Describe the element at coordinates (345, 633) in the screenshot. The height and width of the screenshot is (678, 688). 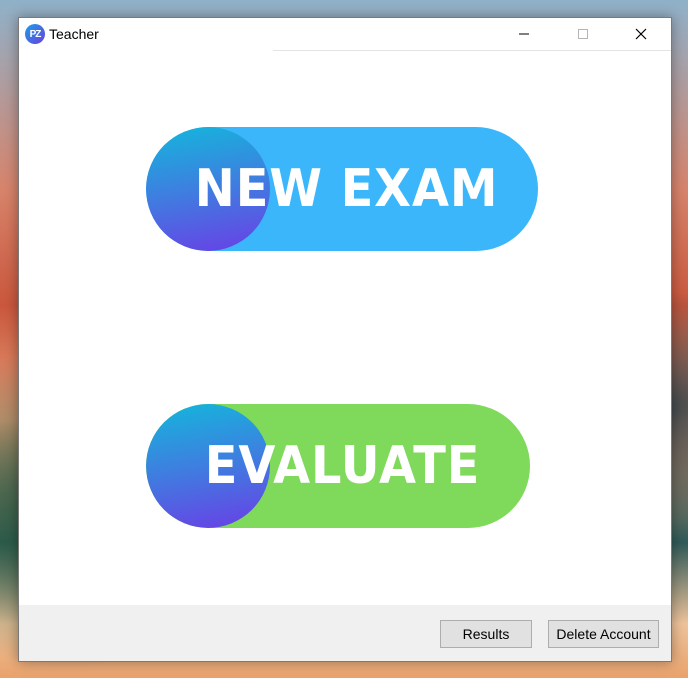
I see `footer-bar: Results Delete Account` at that location.